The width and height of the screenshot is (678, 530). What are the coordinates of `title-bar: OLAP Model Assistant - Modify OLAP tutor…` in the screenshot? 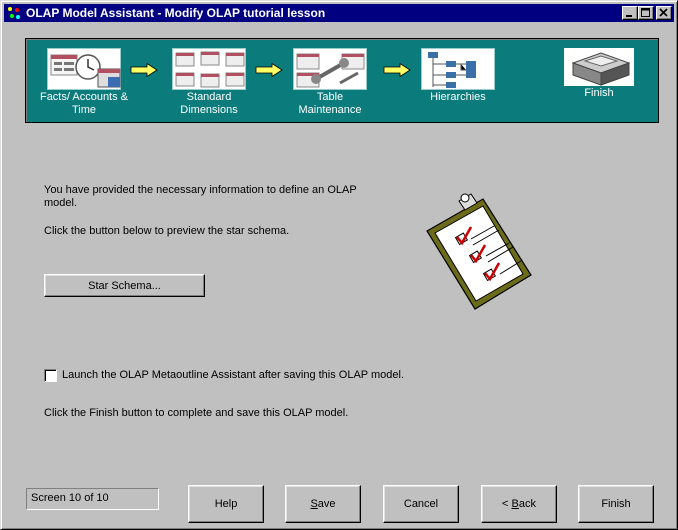 It's located at (339, 13).